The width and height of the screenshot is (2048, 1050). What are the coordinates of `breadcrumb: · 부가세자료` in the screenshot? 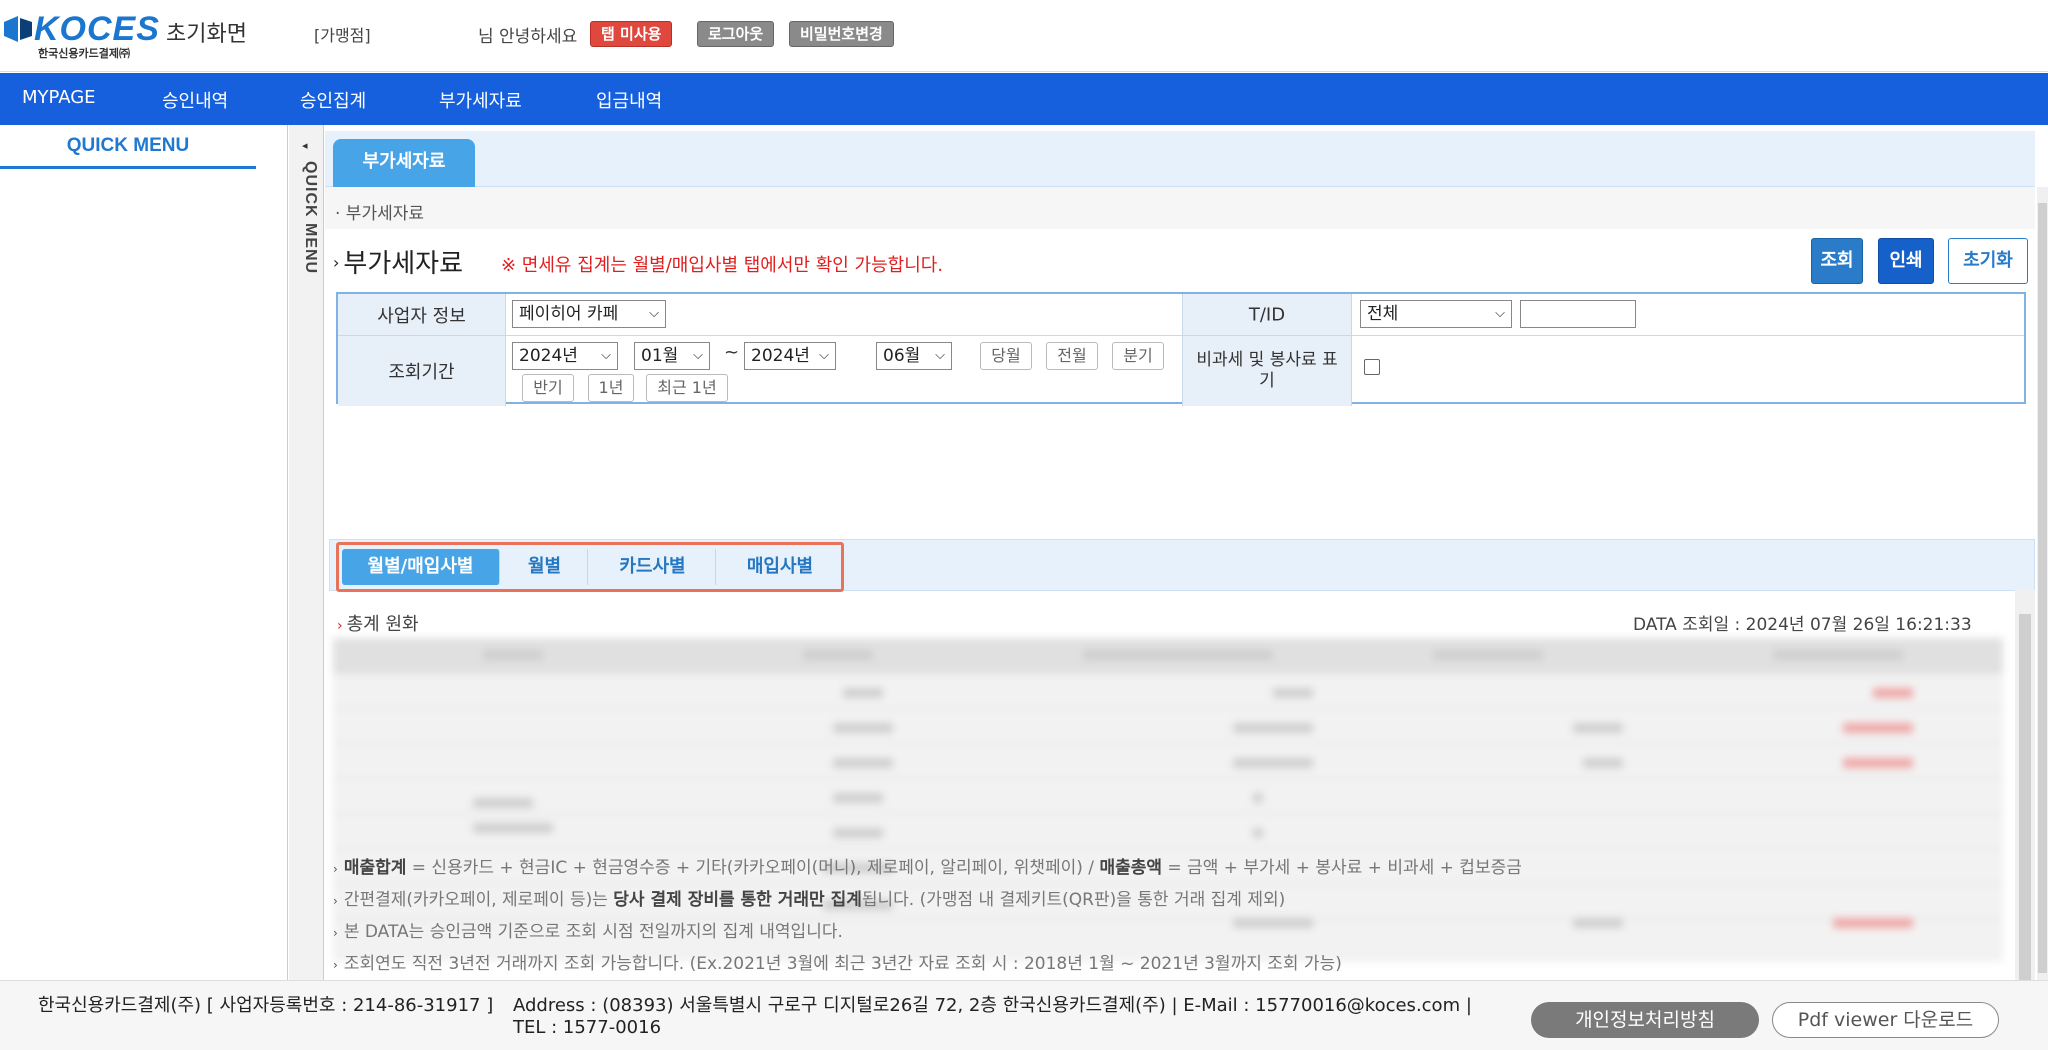 It's located at (380, 214).